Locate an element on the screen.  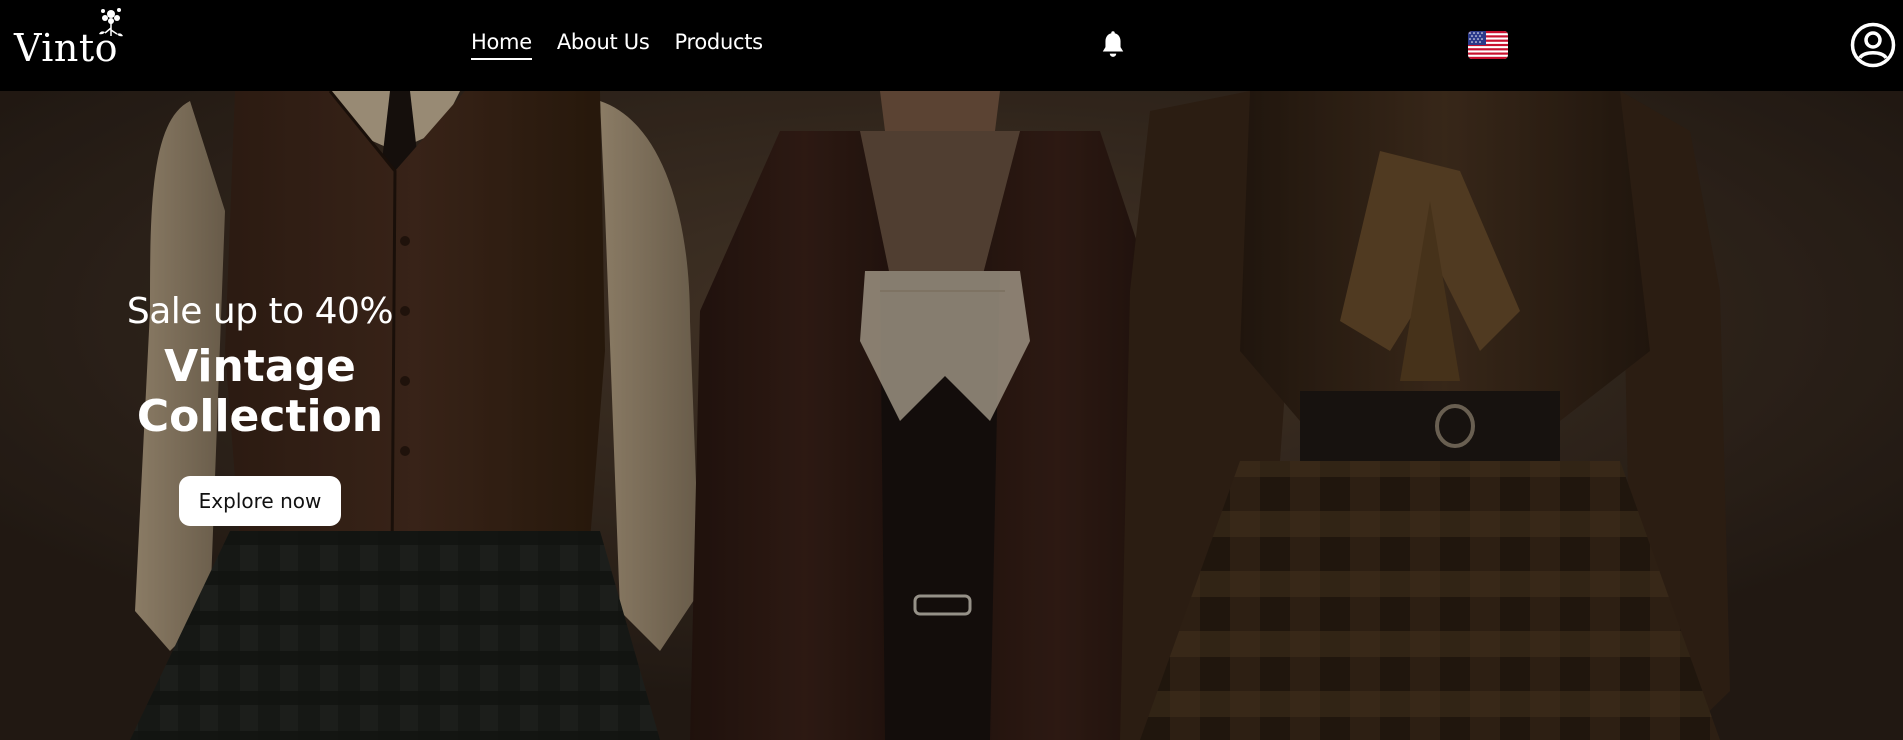
top-navbar: Vinto Home About Us Products is located at coordinates (951, 45).